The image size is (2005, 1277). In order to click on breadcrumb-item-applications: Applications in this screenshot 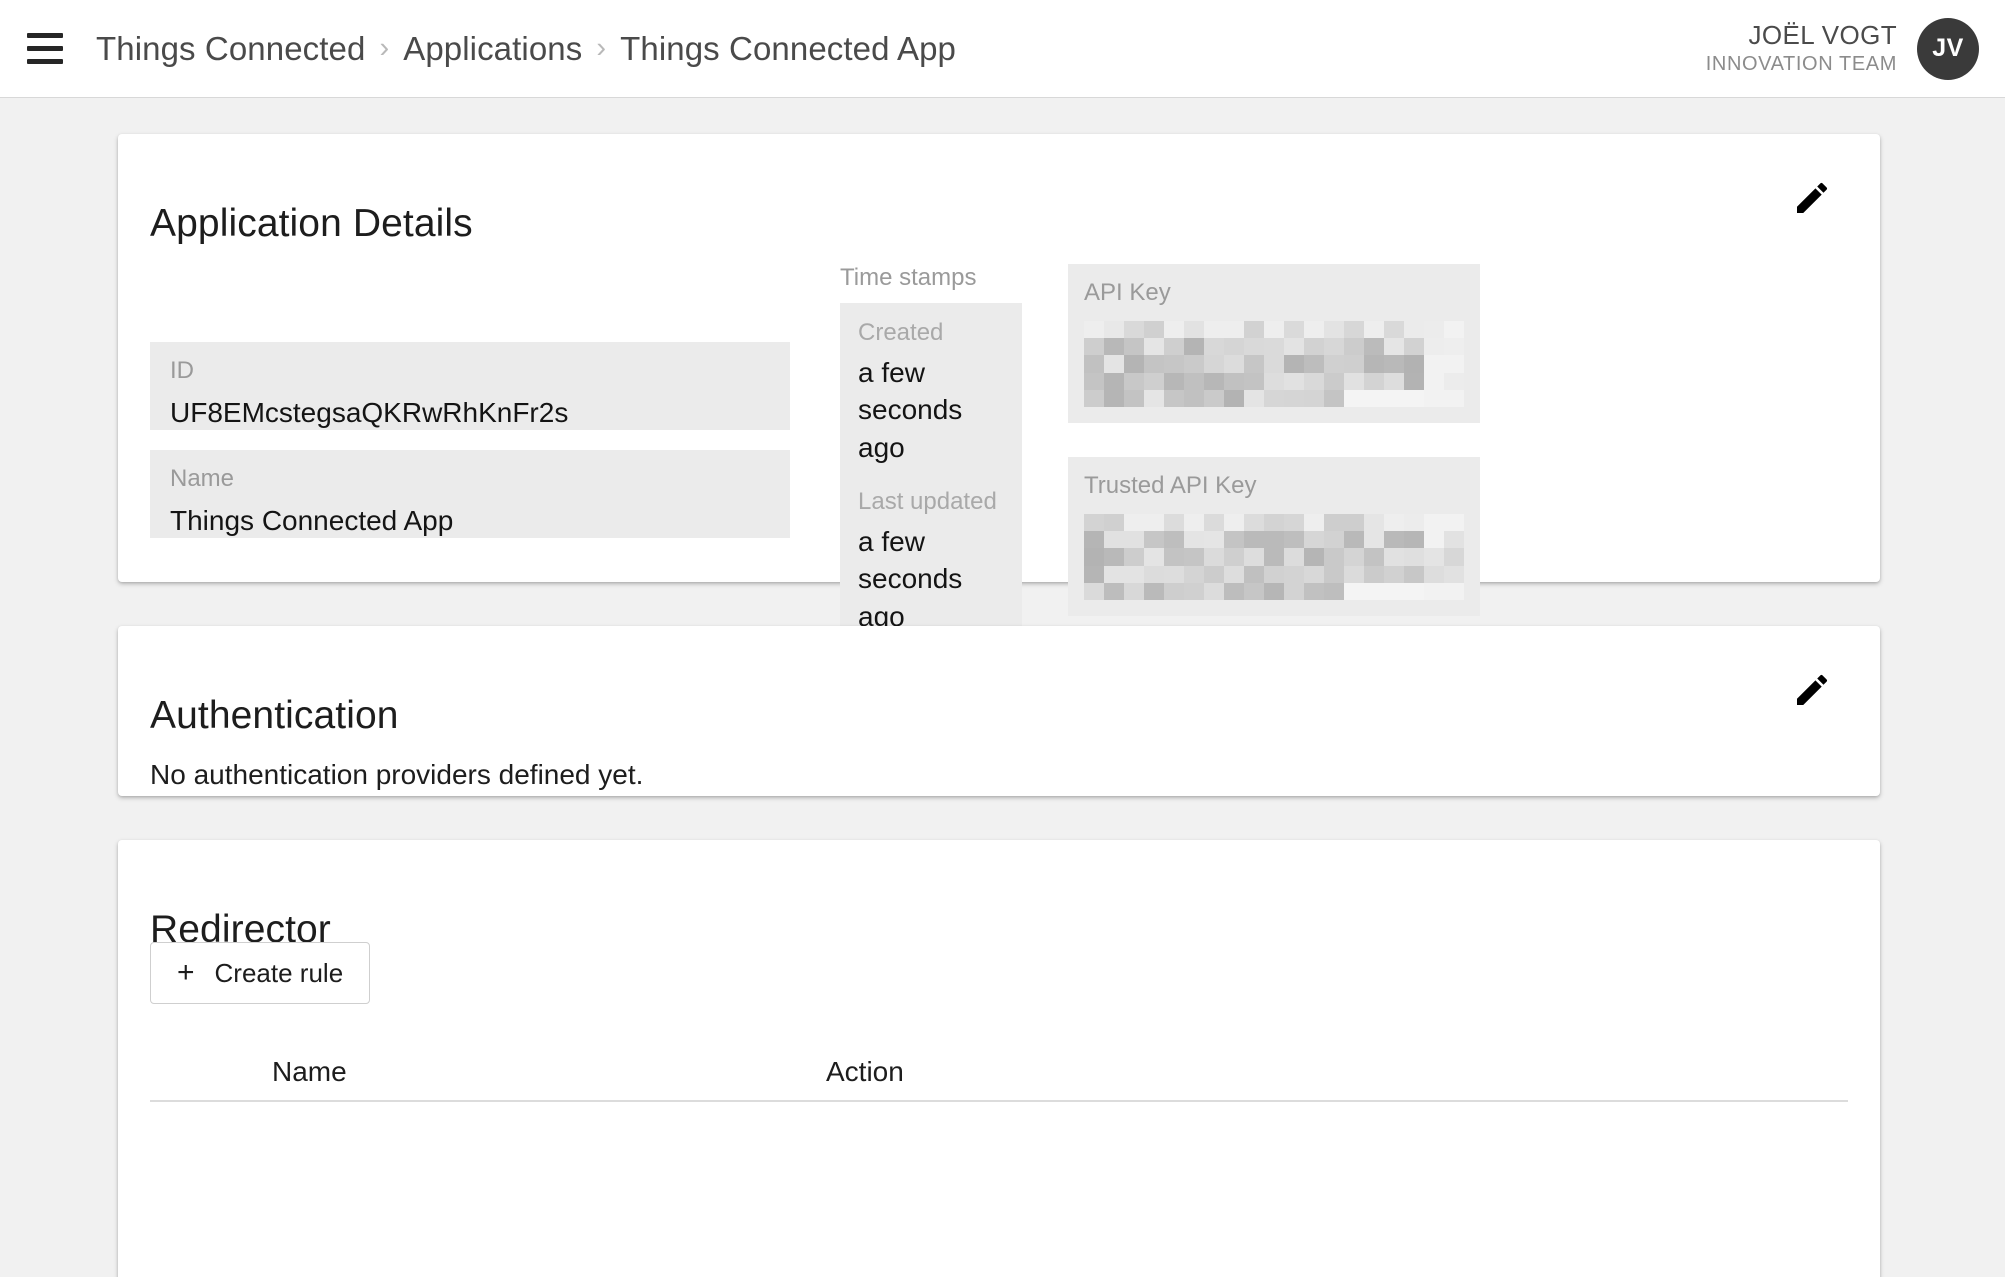, I will do `click(492, 49)`.